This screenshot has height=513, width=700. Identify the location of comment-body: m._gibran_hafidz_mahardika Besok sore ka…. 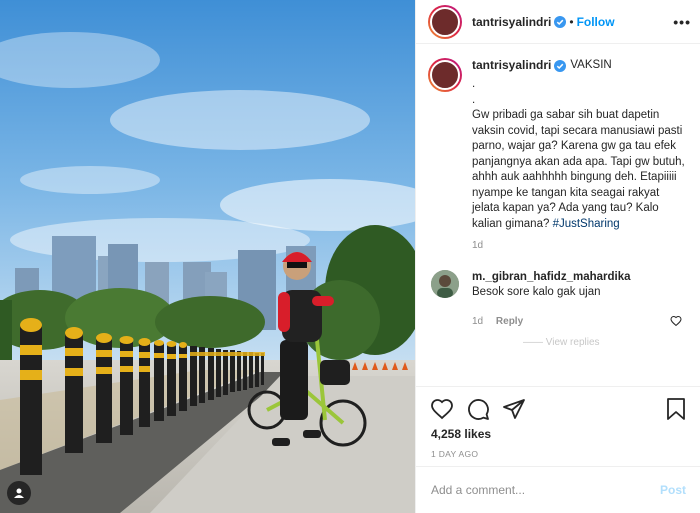
(572, 299).